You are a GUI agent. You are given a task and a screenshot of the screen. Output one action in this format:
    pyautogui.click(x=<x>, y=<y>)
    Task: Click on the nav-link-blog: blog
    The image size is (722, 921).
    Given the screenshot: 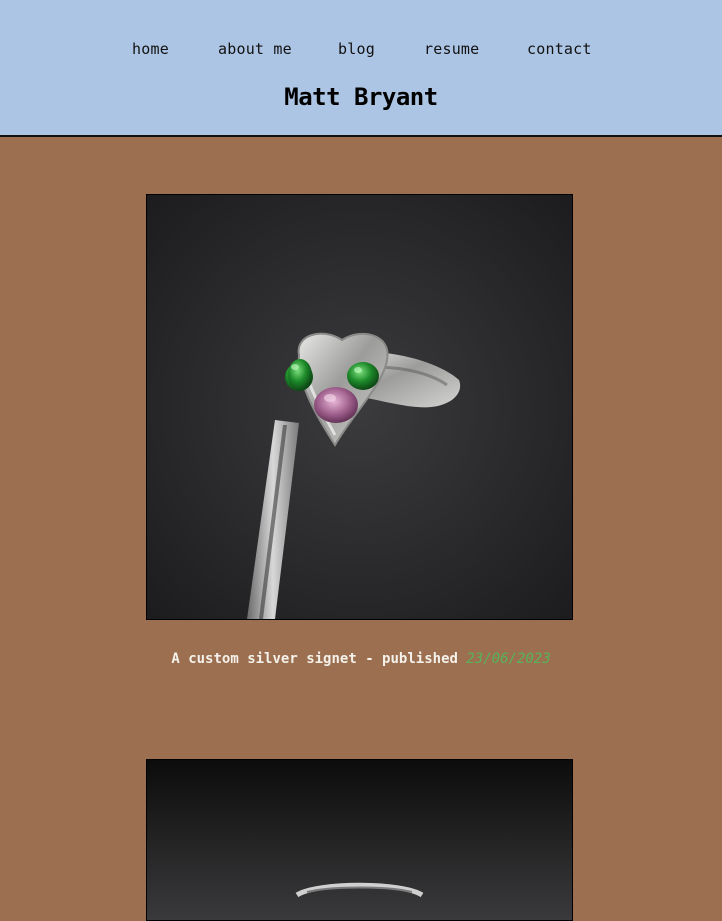 What is the action you would take?
    pyautogui.click(x=356, y=49)
    